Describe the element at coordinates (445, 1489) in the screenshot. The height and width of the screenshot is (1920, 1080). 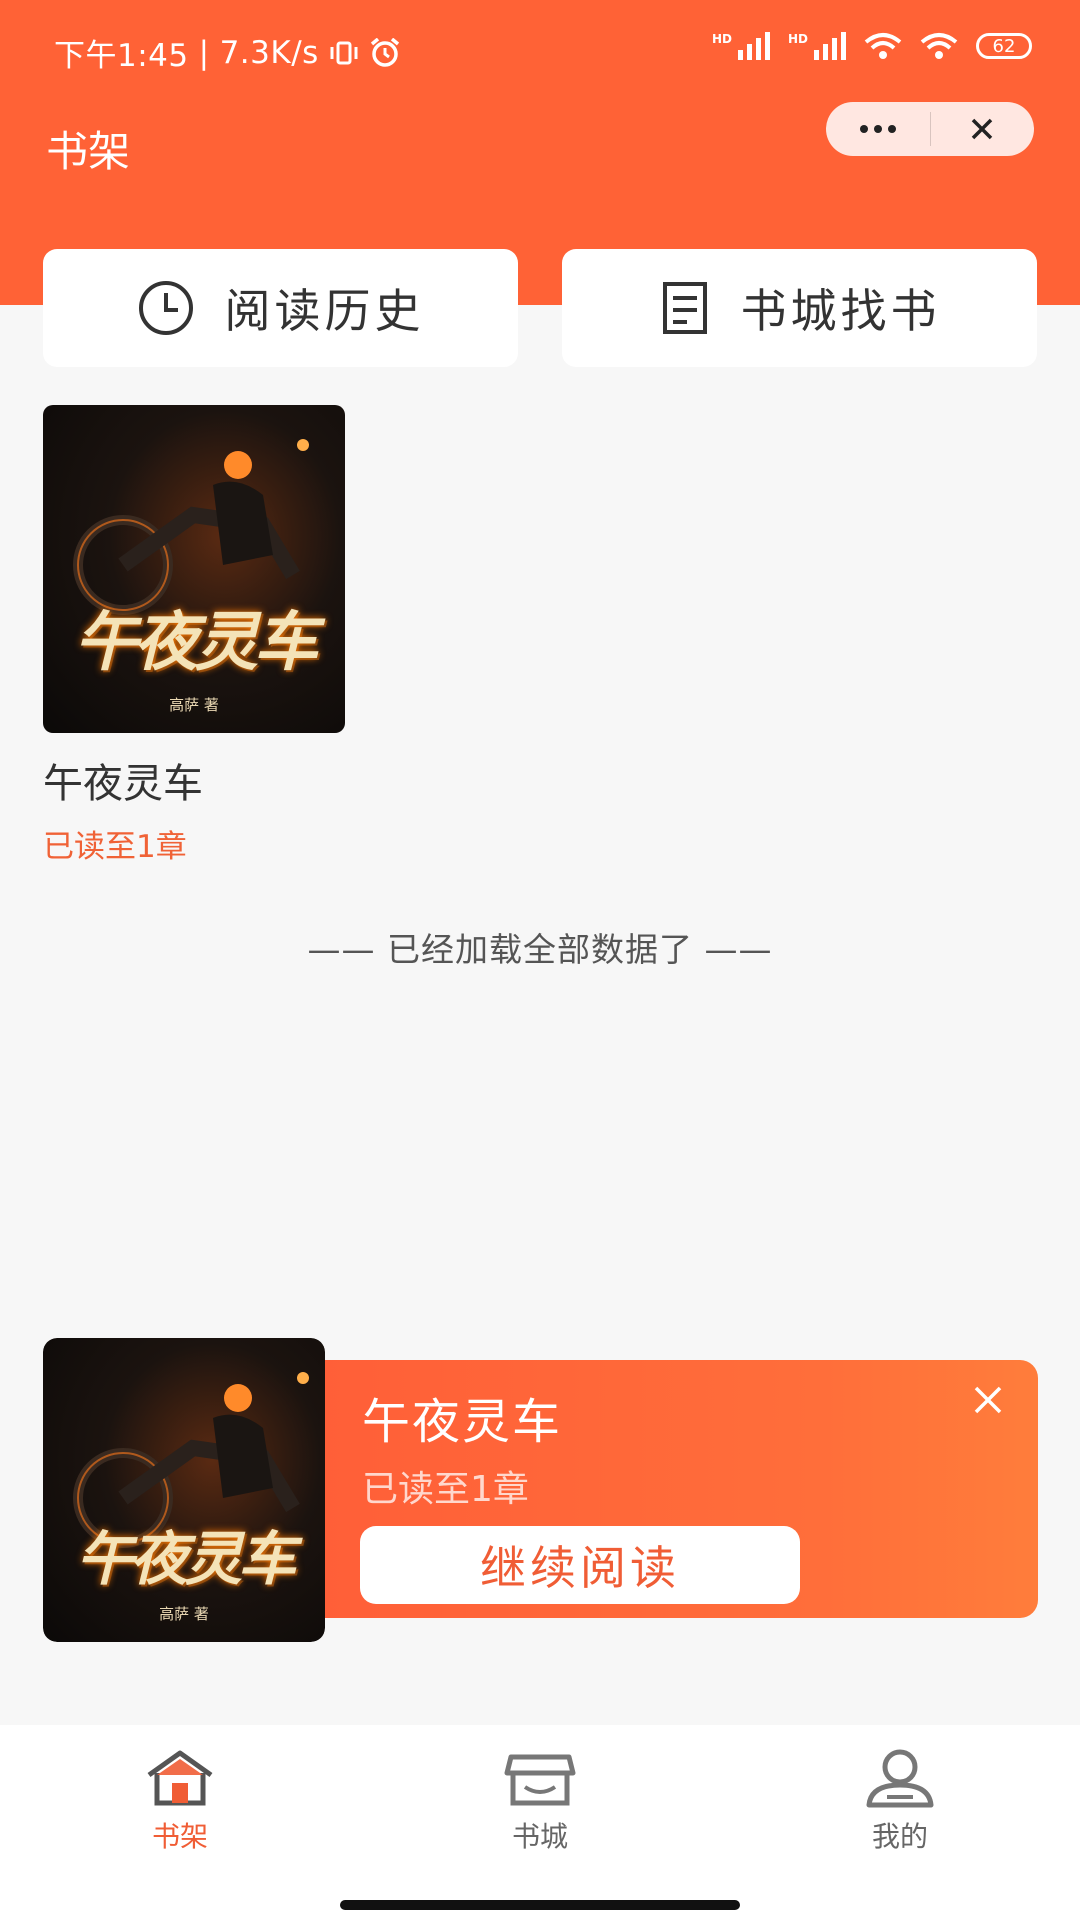
I see `continue-book-progress: 已读至1章` at that location.